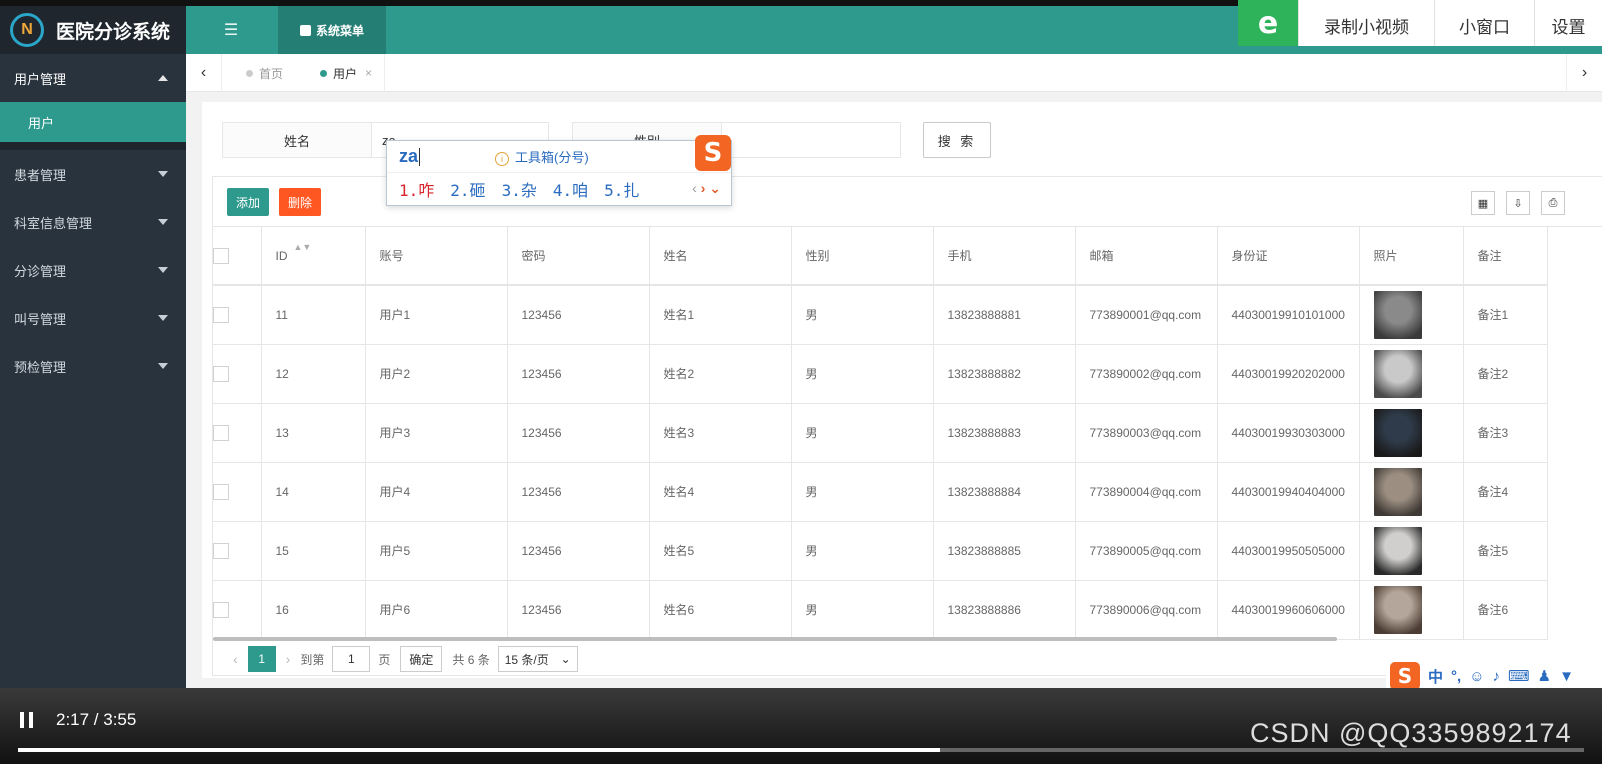  I want to click on tab-user: 用户 ×, so click(353, 73).